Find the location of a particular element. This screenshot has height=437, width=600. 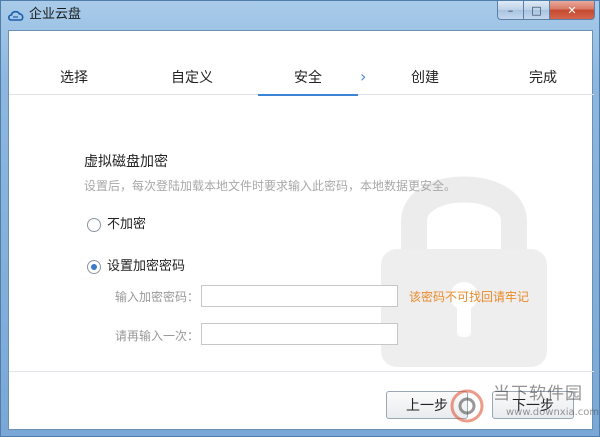

minimize-button: – is located at coordinates (510, 10).